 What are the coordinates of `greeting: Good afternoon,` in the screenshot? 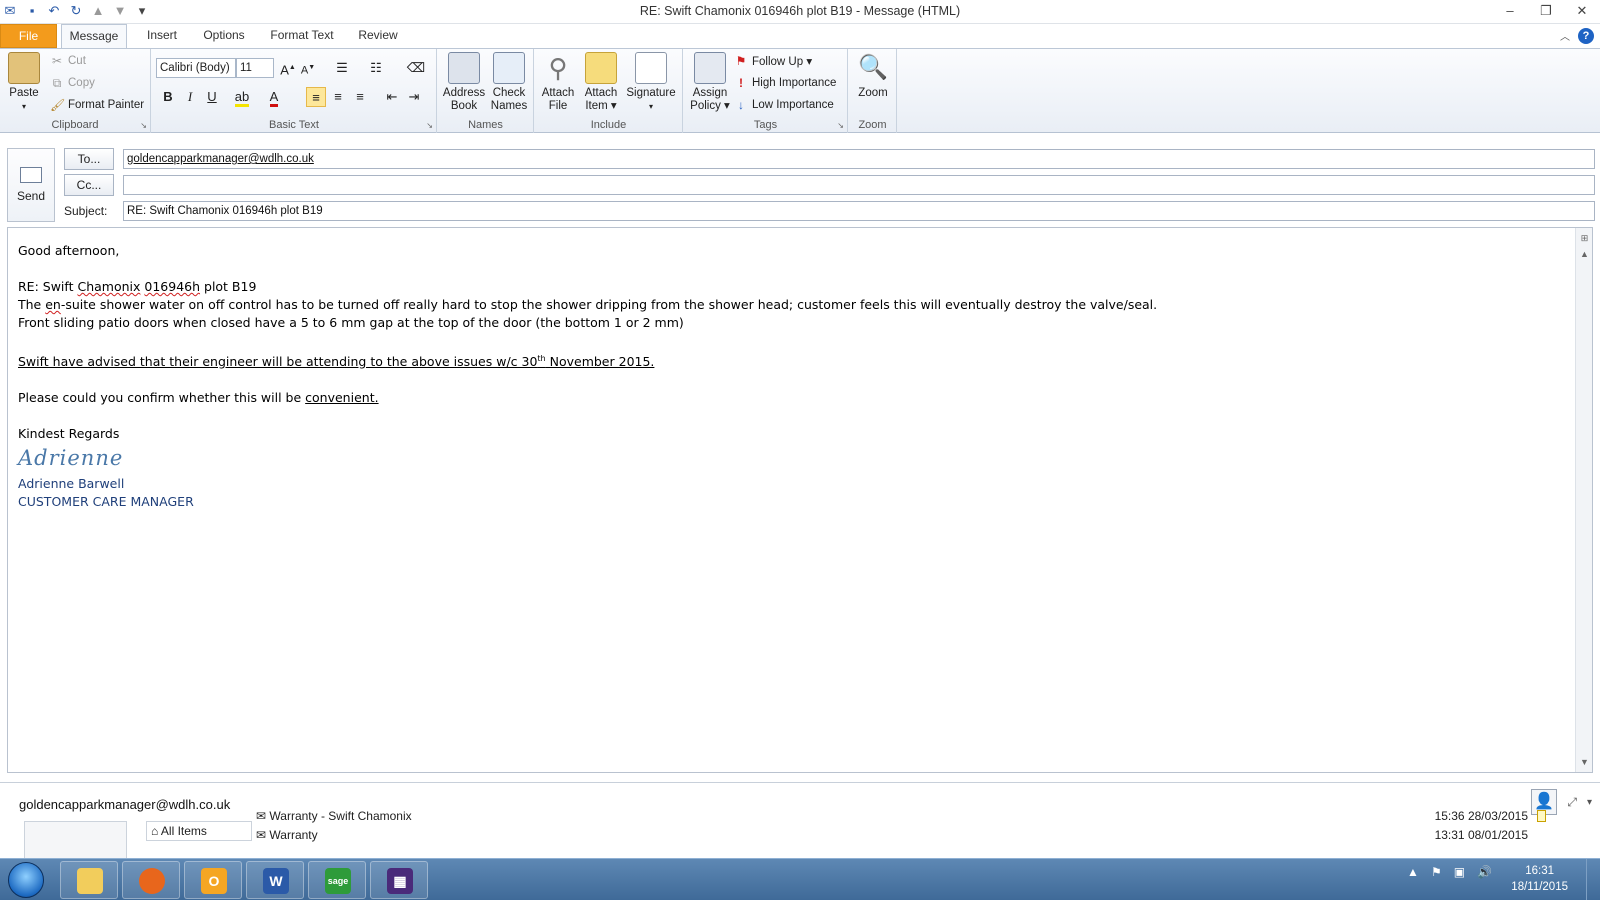 It's located at (69, 250).